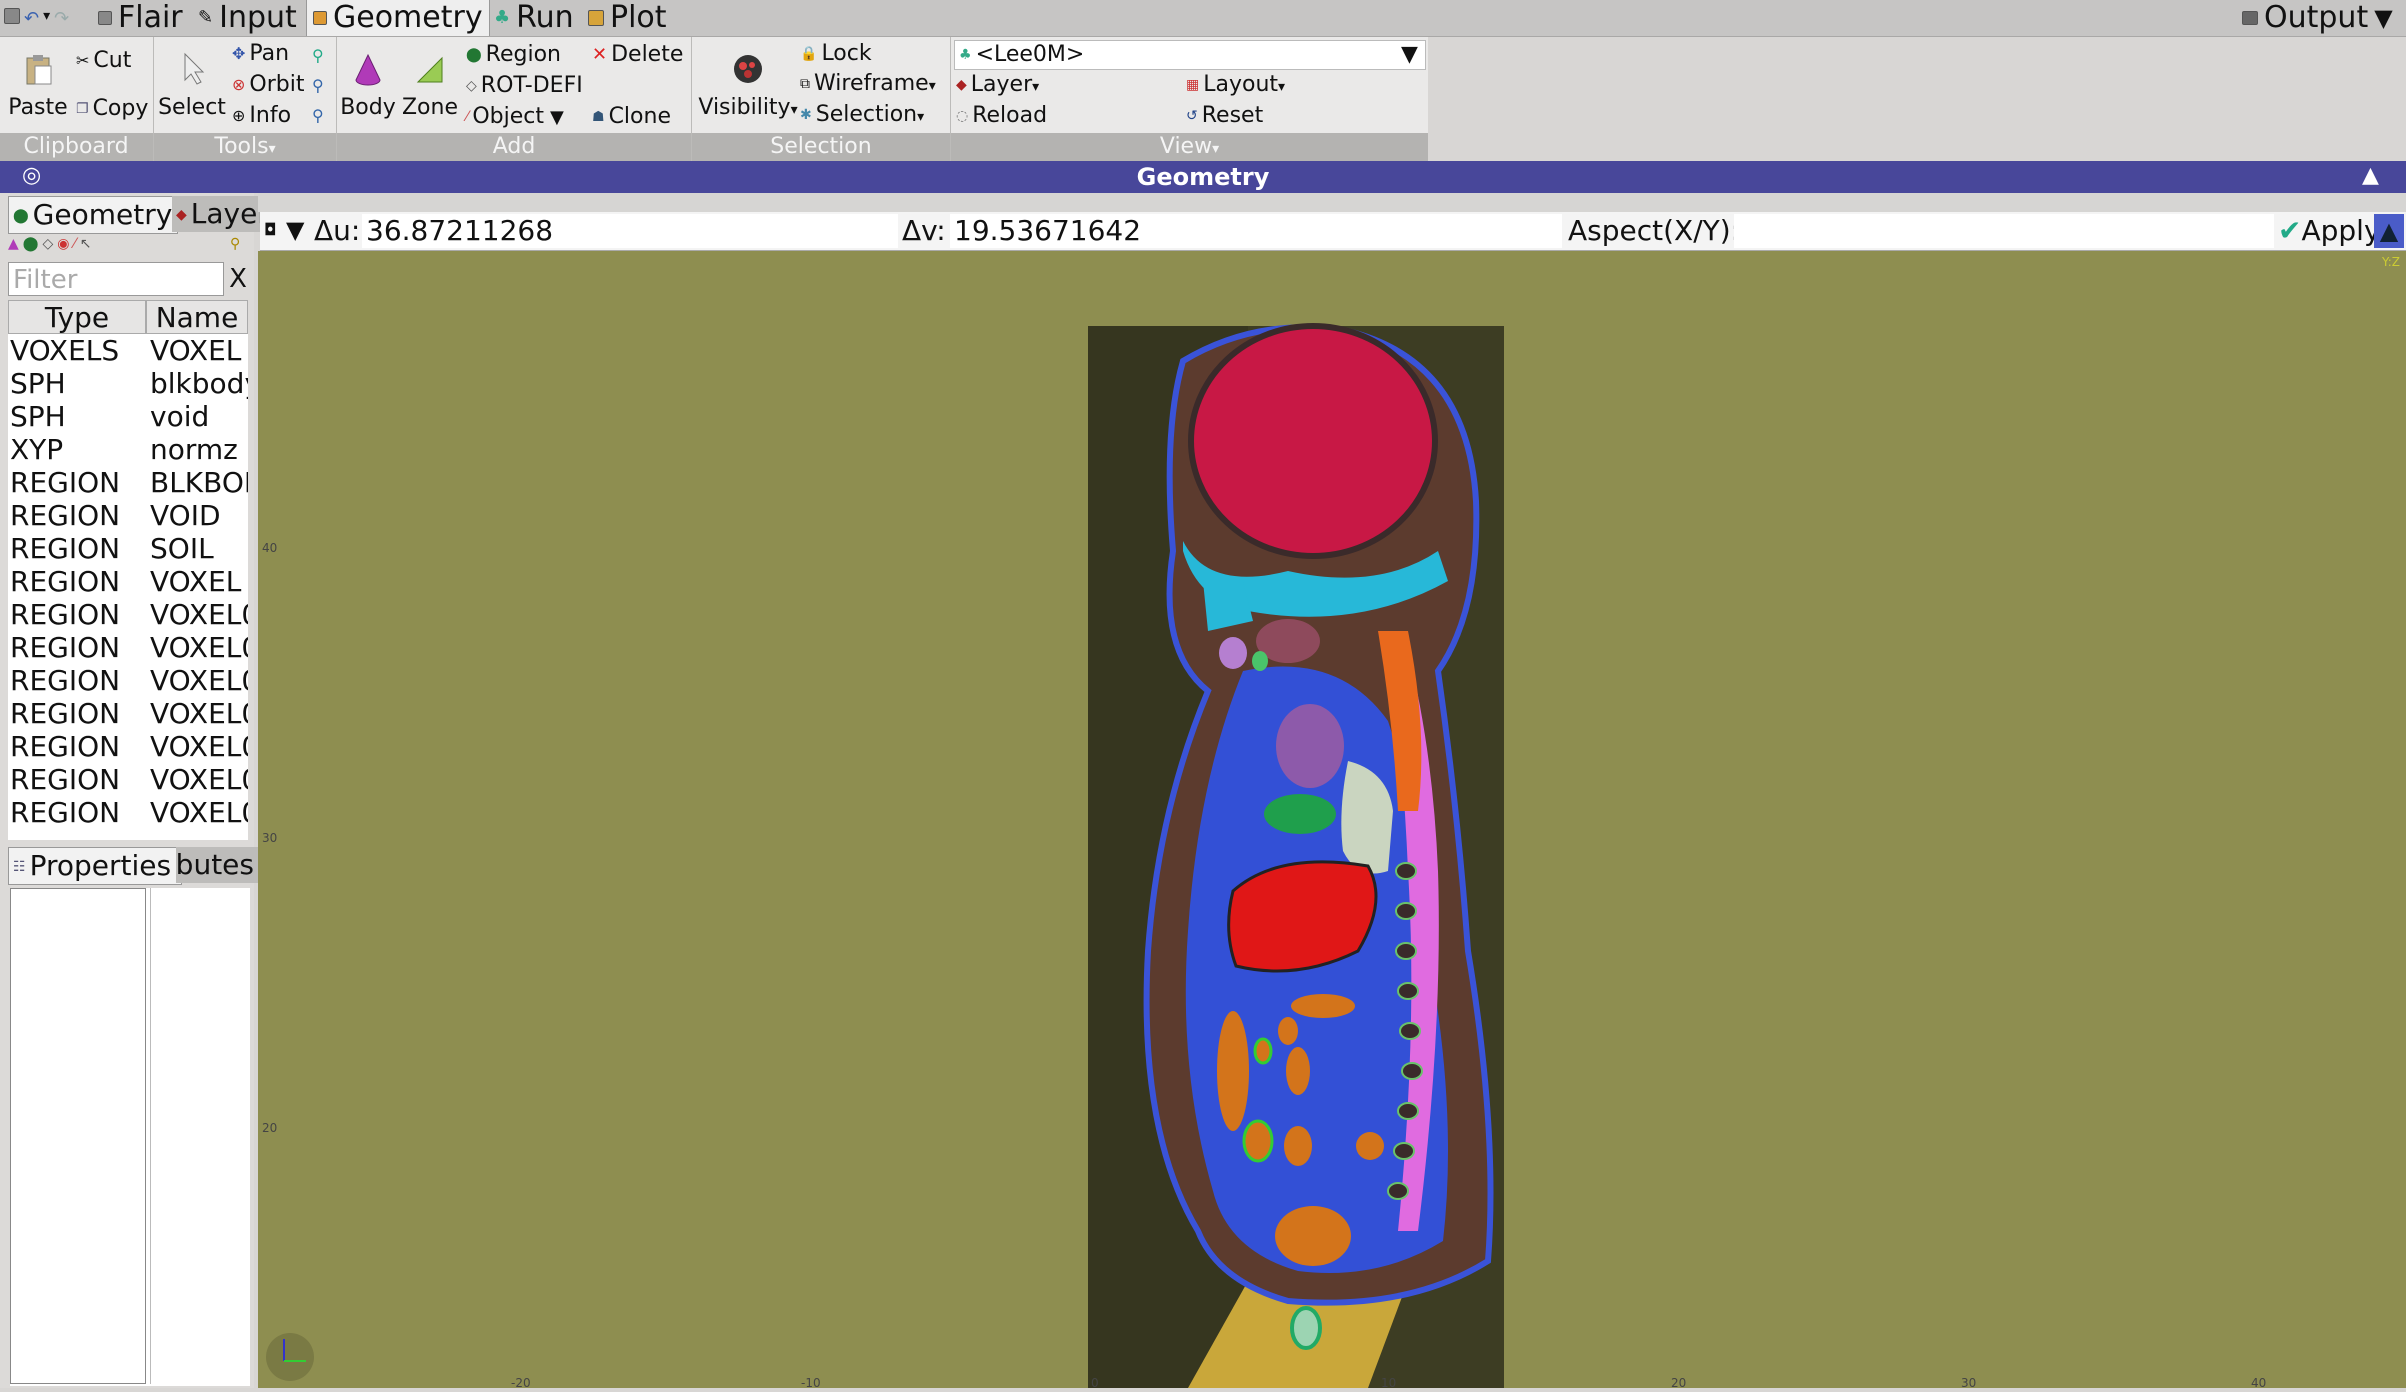 The image size is (2406, 1392). I want to click on cell-name: VOXEL0, so click(199, 746).